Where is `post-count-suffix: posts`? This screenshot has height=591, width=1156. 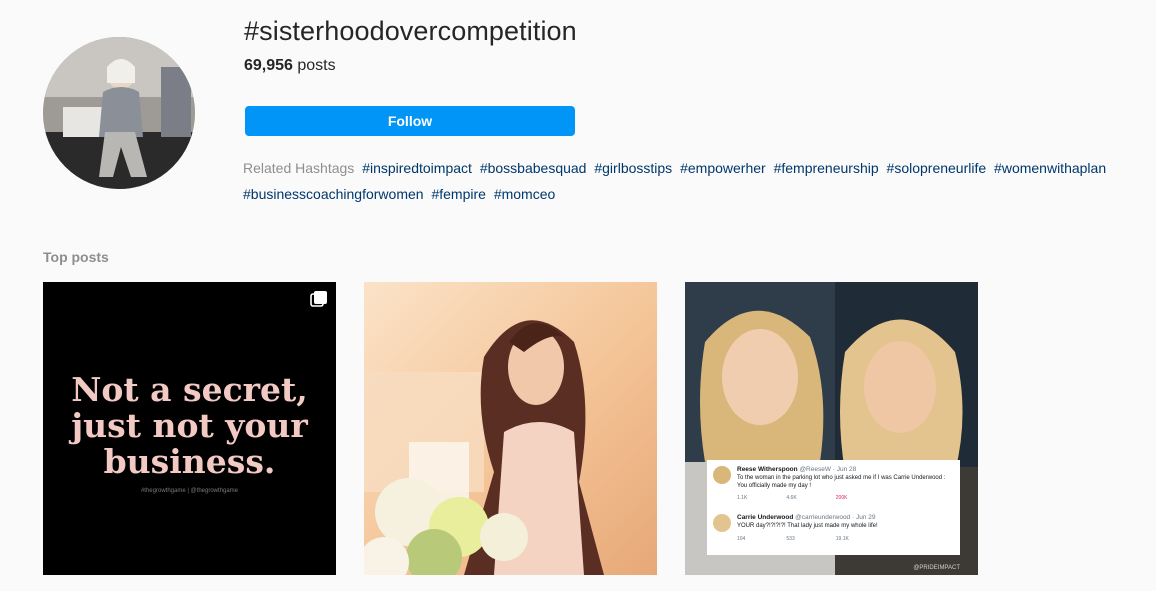 post-count-suffix: posts is located at coordinates (314, 65).